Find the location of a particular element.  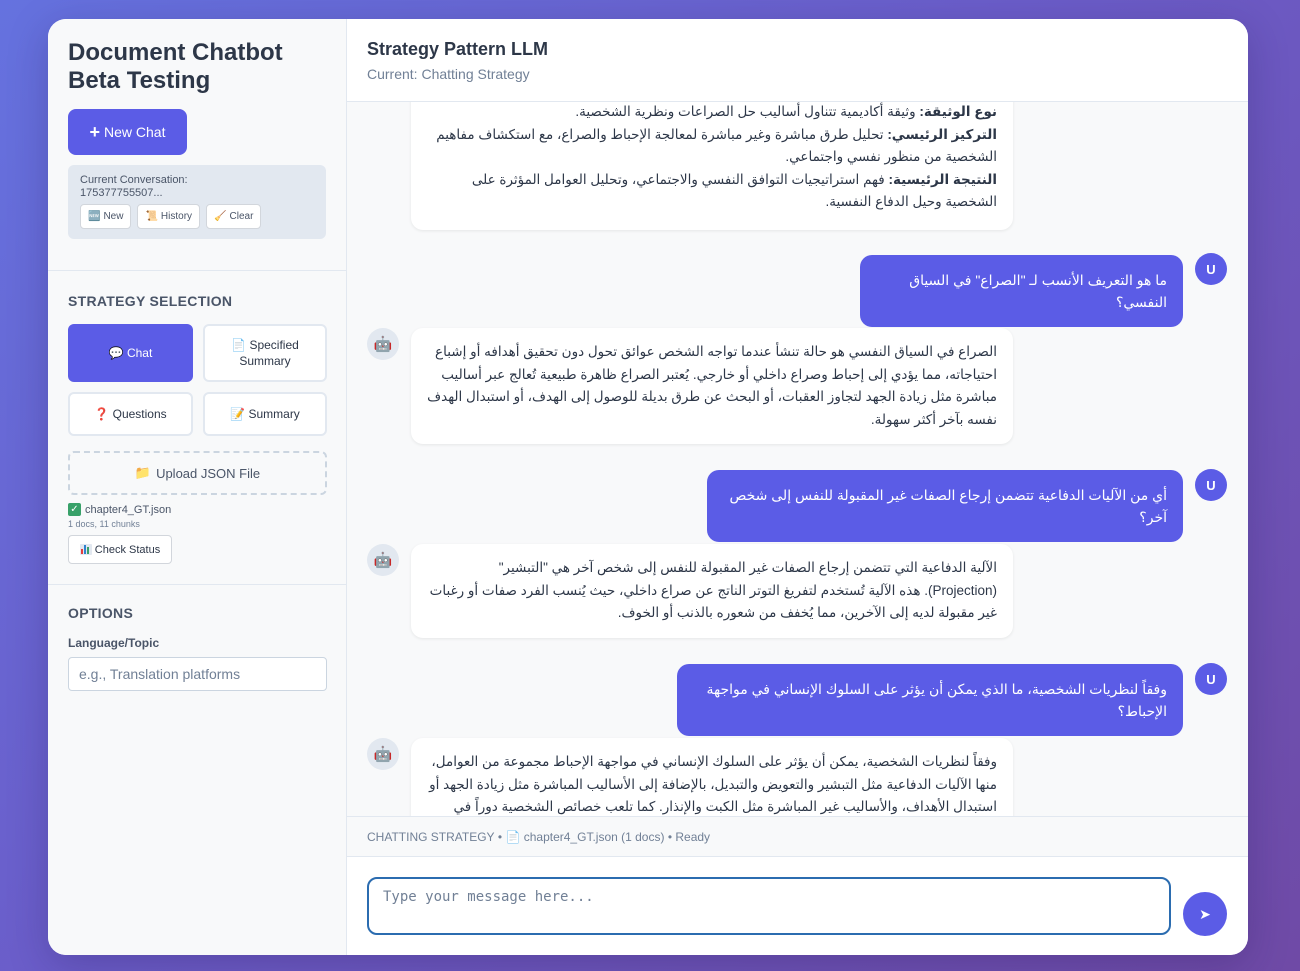

topic-label: Language/Topic is located at coordinates (114, 643).